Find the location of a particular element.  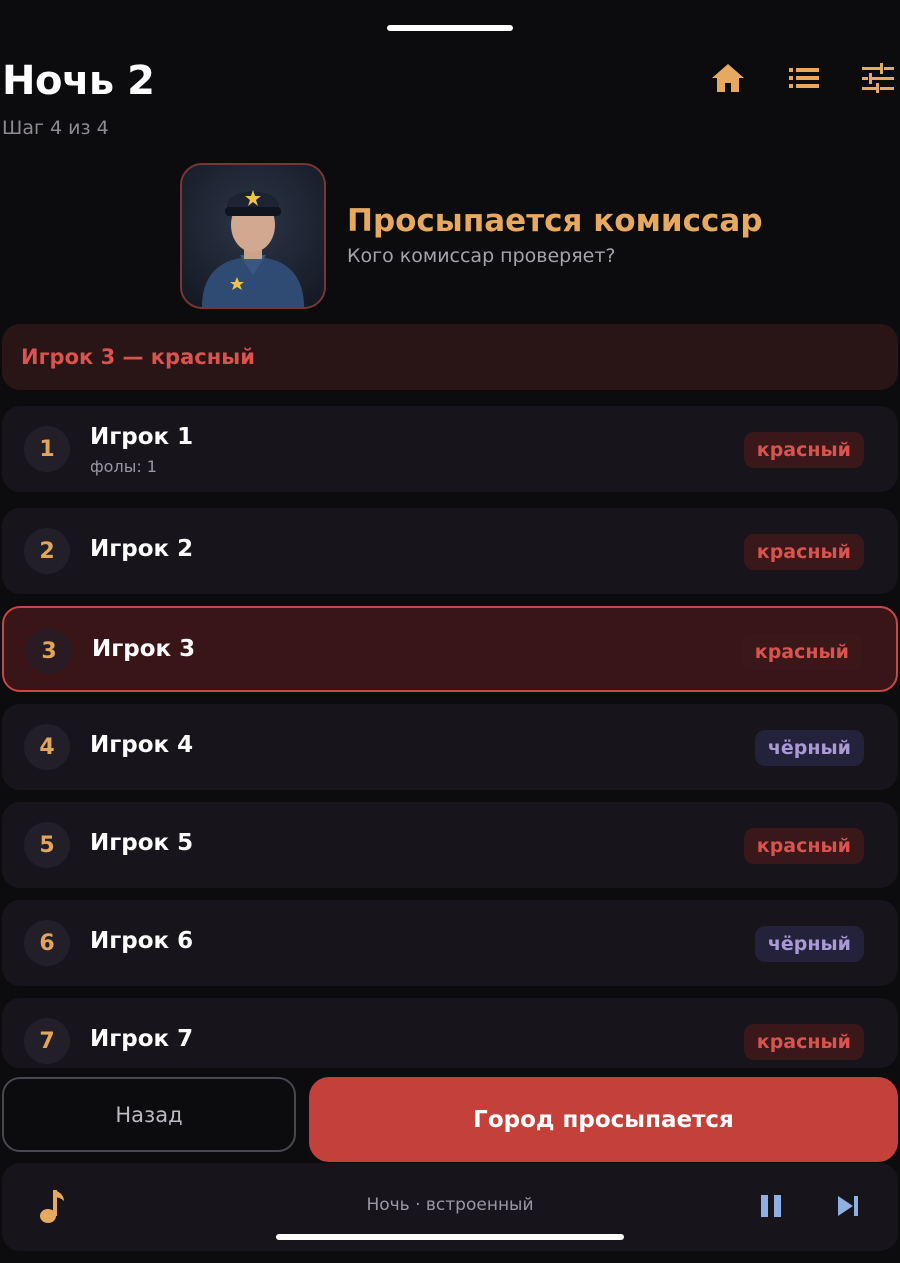

player-name: Игрок 3 is located at coordinates (144, 649).